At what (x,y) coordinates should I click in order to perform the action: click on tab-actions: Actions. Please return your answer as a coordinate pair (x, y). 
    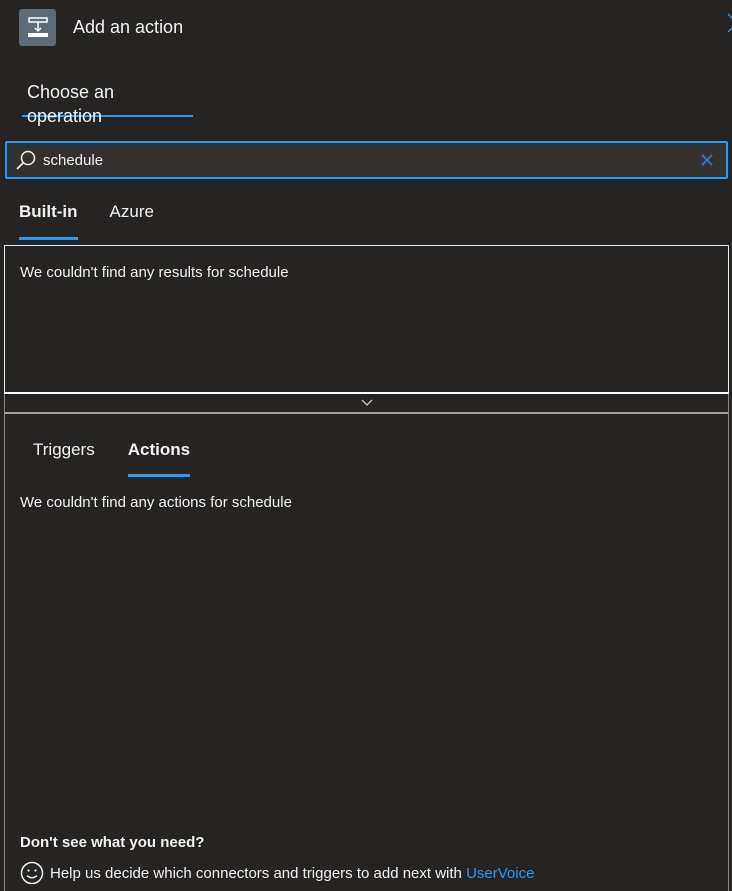
    Looking at the image, I should click on (159, 458).